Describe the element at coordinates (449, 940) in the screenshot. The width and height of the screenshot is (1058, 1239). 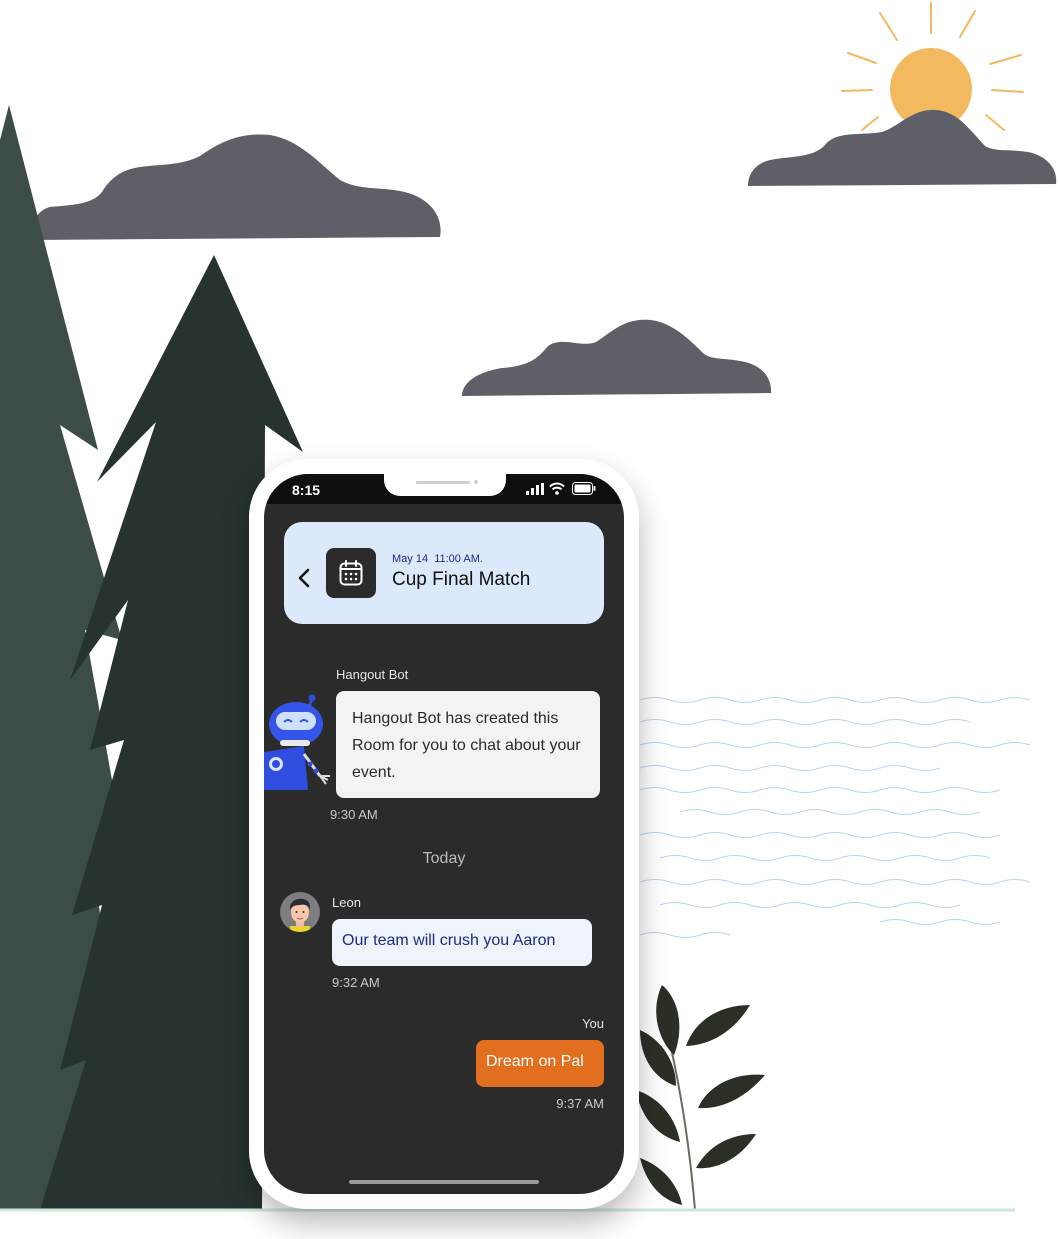
I see `incoming-message-text: Our team will crush you Aaron` at that location.